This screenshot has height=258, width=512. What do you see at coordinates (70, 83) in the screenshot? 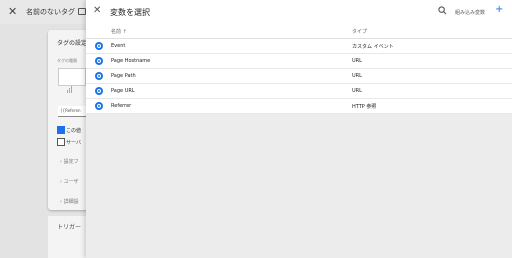
I see `analytics-icon` at bounding box center [70, 83].